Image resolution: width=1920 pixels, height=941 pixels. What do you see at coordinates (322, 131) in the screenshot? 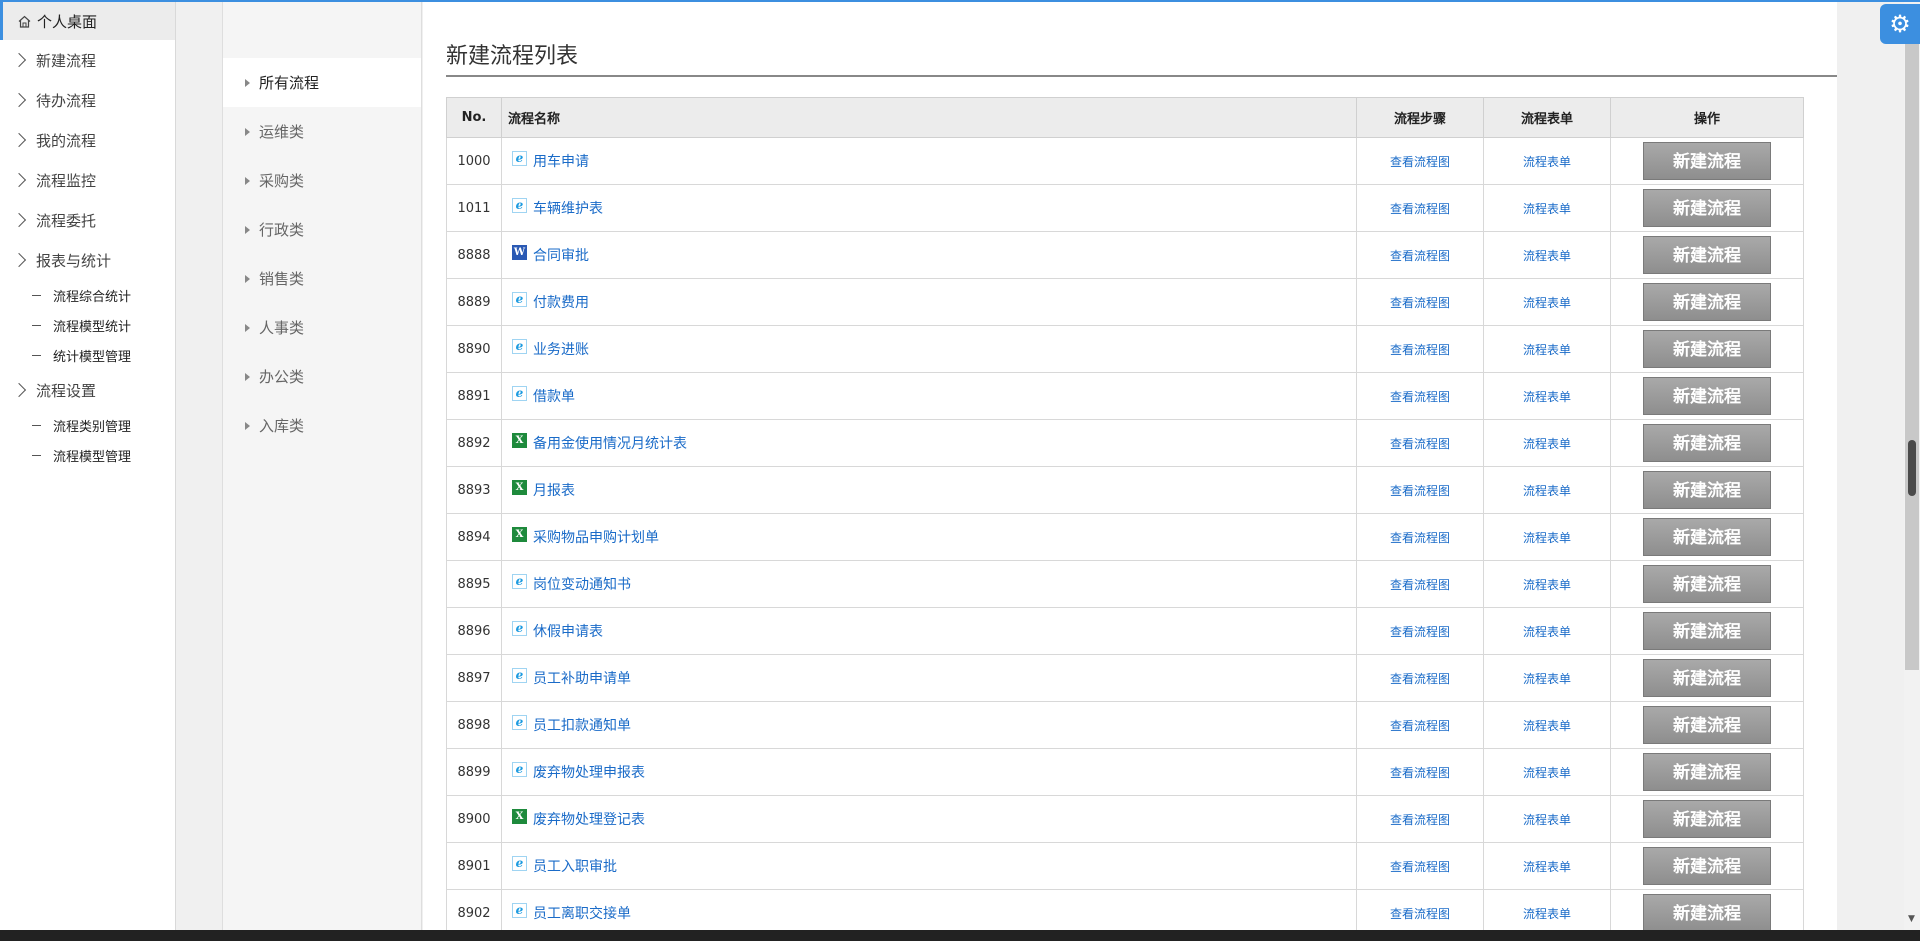
I see `category-item: 运维类` at bounding box center [322, 131].